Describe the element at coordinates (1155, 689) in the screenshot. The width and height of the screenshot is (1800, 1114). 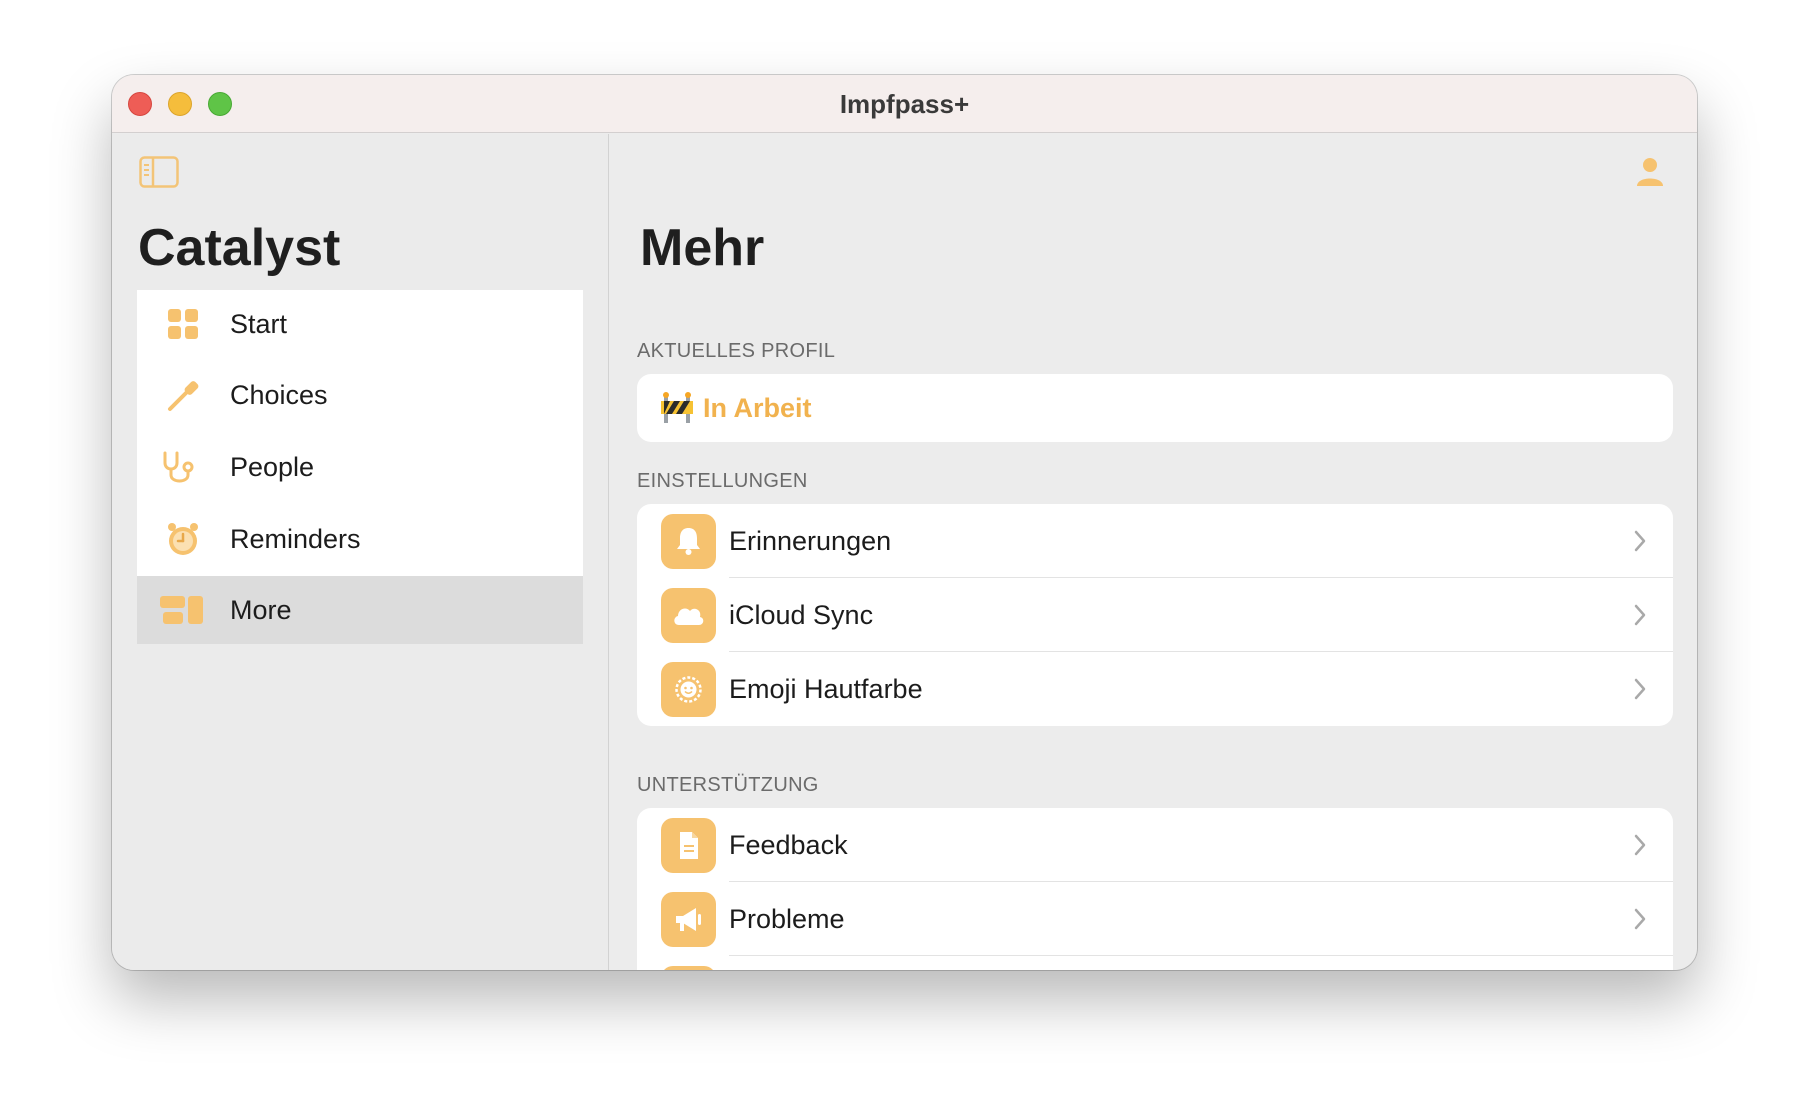
I see `settings-row-emoji-skin-tone: Emoji Hautfarbe` at that location.